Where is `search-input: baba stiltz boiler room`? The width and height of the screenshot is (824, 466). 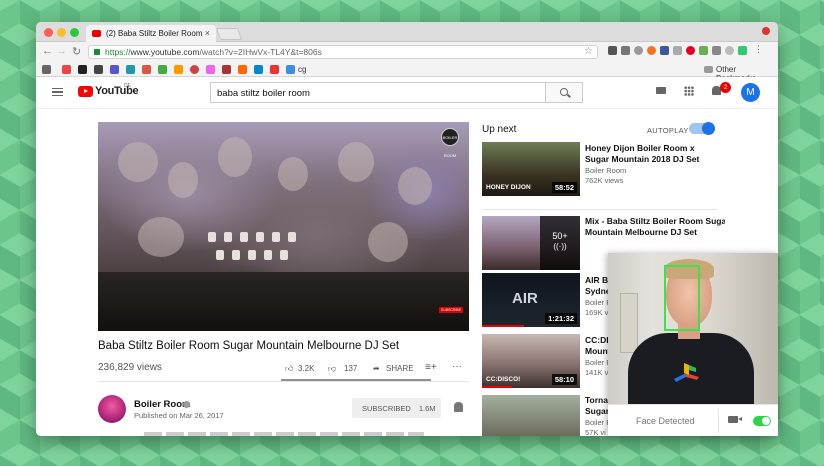 search-input: baba stiltz boiler room is located at coordinates (378, 92).